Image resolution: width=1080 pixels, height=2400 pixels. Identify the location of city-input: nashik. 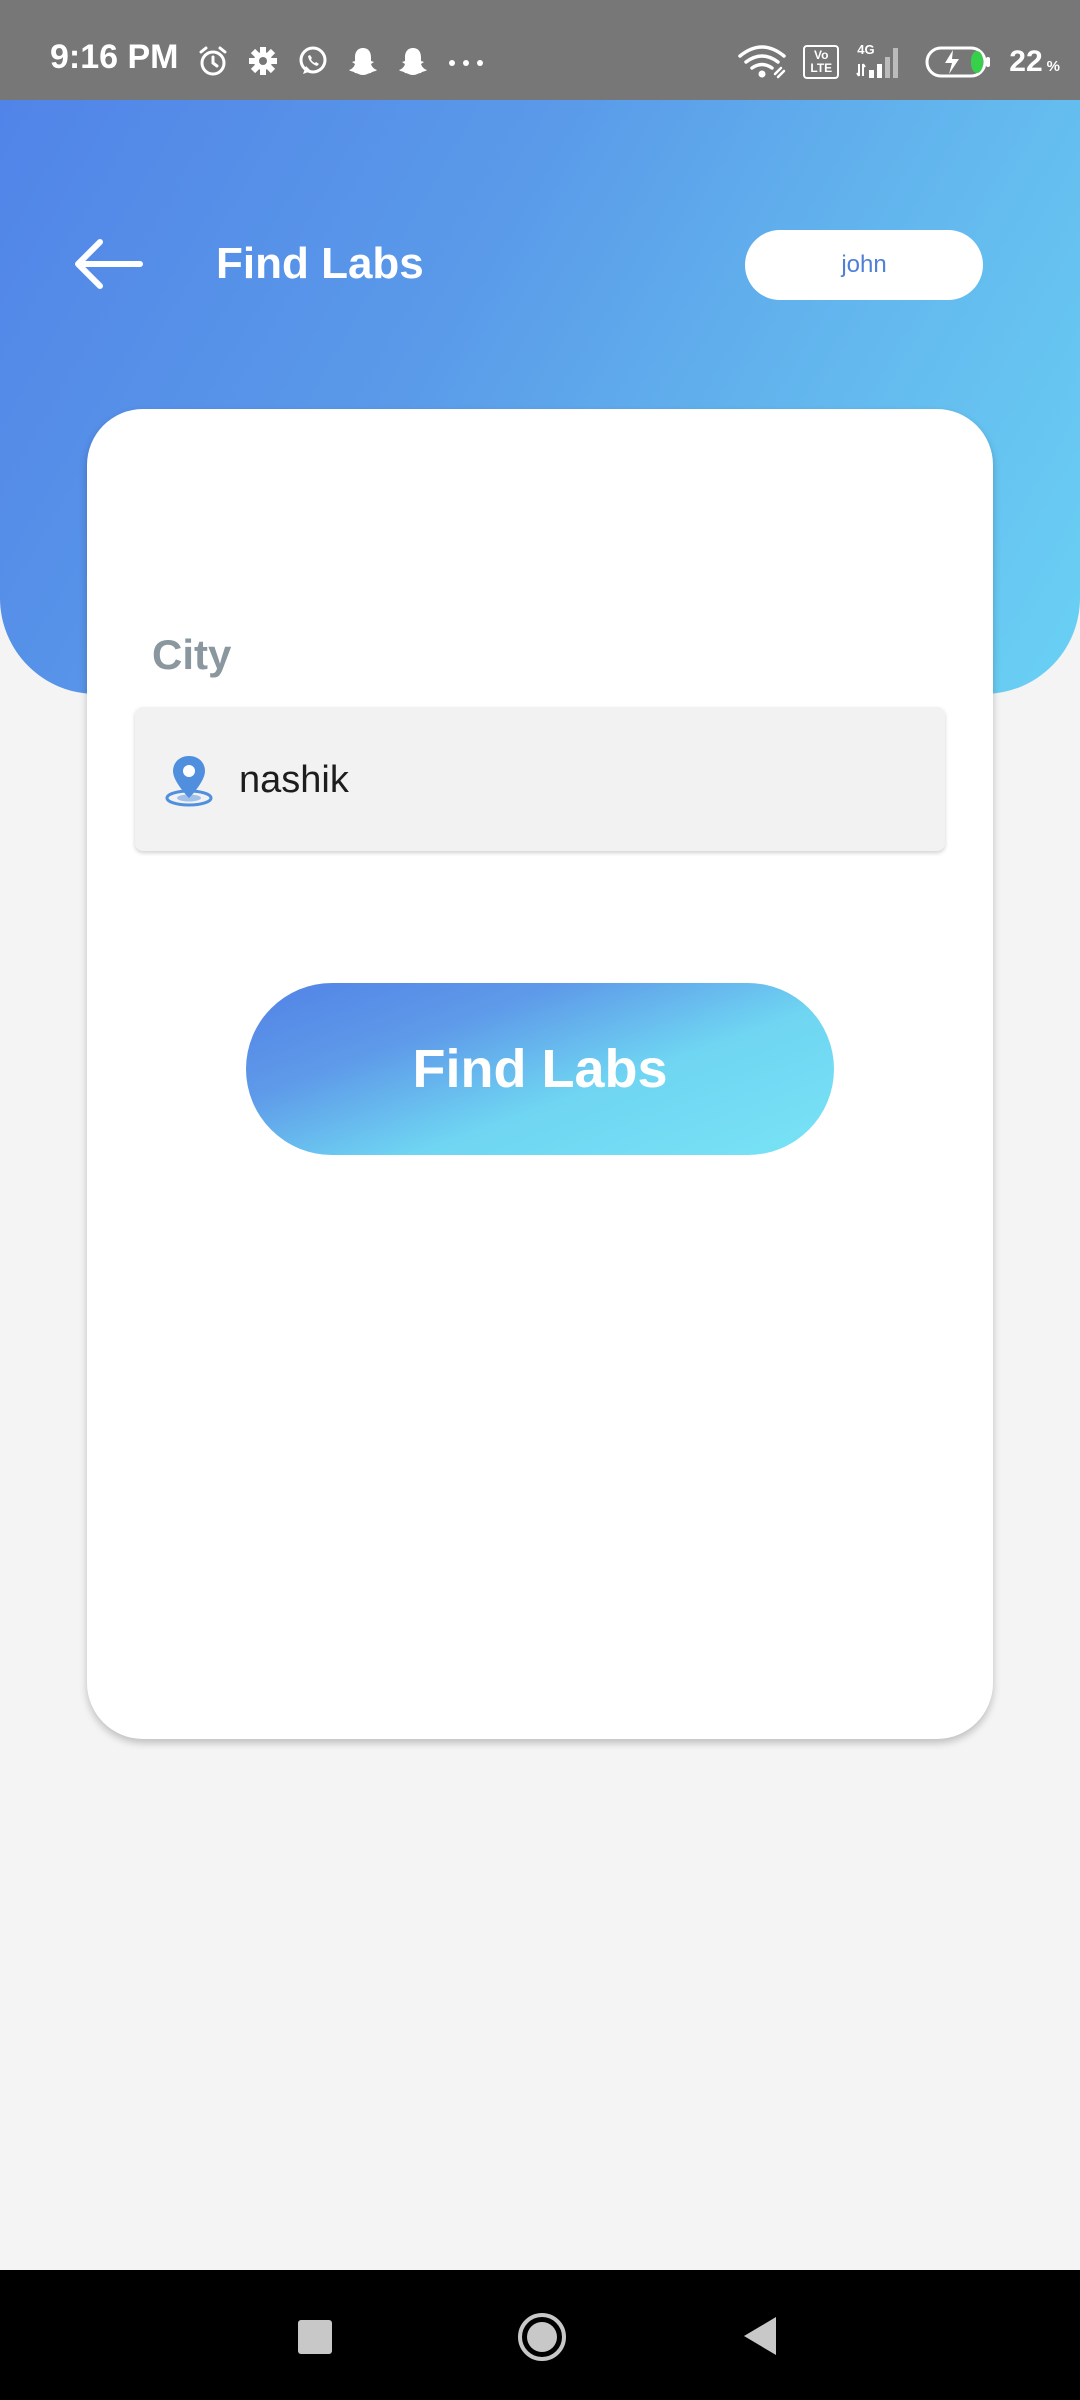
(540, 779).